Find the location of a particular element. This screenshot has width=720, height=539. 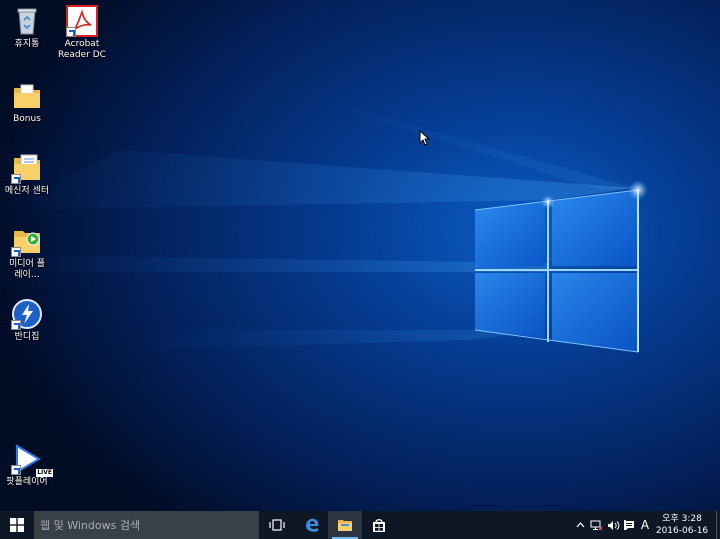

taskbar: 웹 및 Windows 검색 A 오후 3:28 2016-06-16 is located at coordinates (360, 525).